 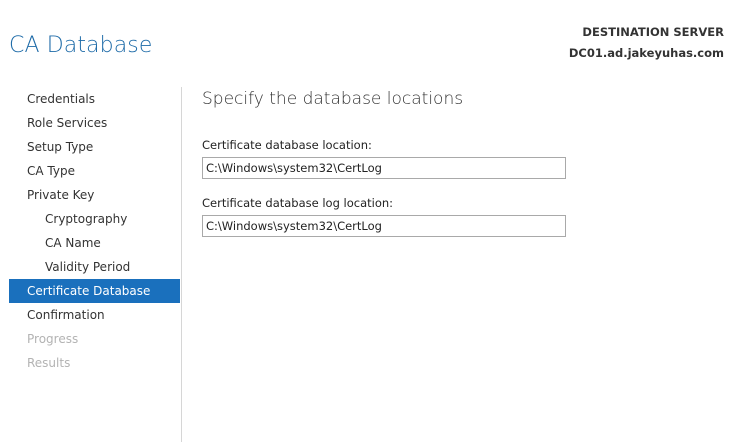 I want to click on window-top-strip, so click(x=373, y=4).